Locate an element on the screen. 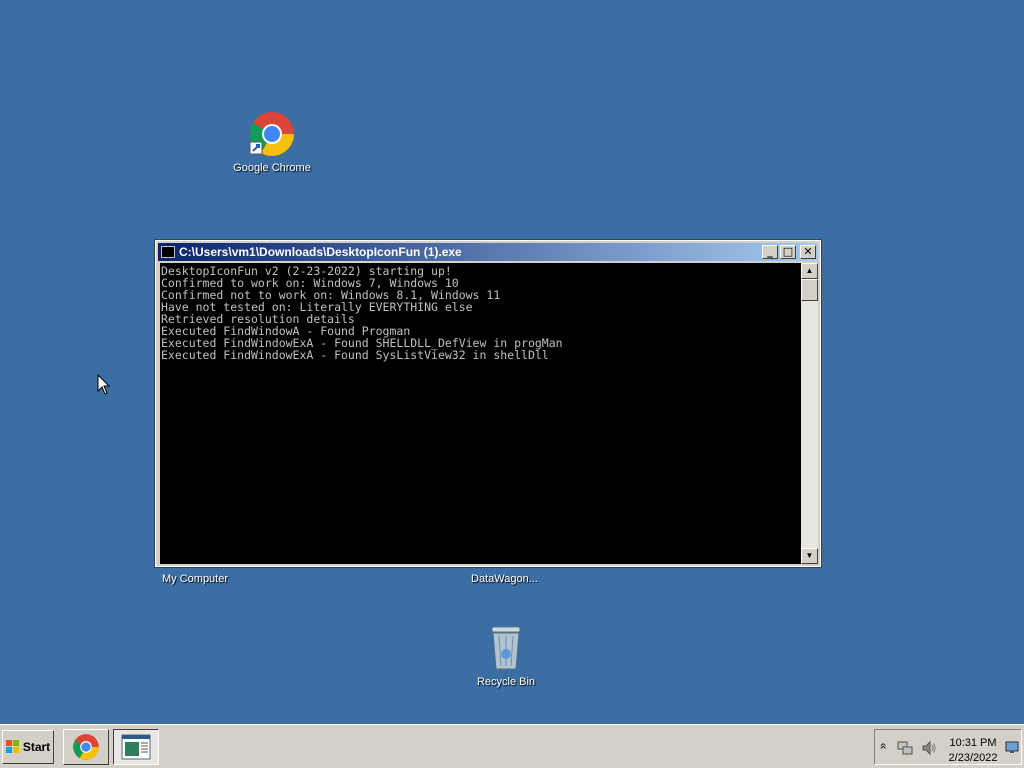  start-label: Start is located at coordinates (36, 747).